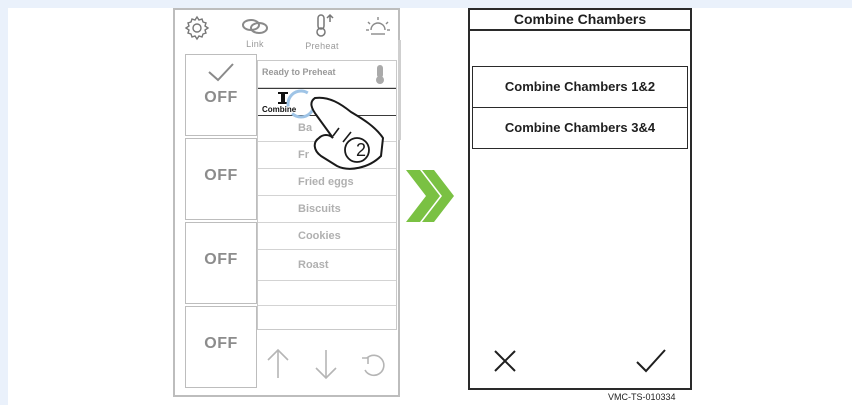 The image size is (852, 405). I want to click on checkmark-icon, so click(221, 72).